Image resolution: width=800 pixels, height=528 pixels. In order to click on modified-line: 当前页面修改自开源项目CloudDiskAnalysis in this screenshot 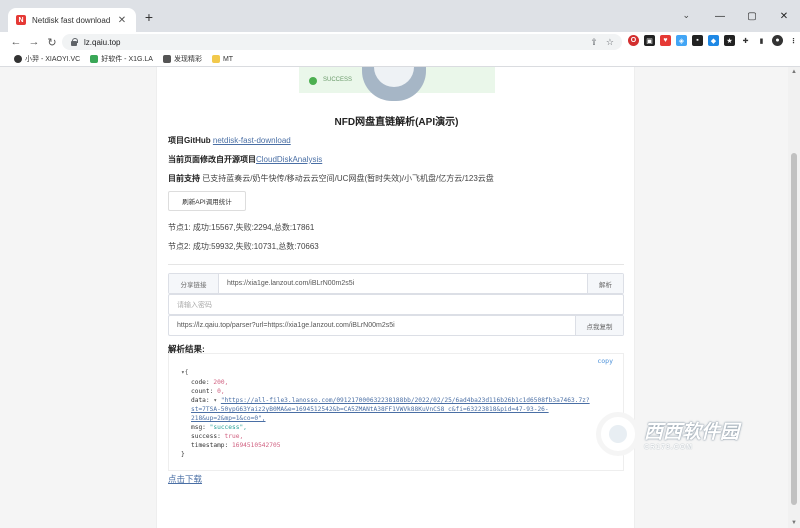, I will do `click(245, 159)`.